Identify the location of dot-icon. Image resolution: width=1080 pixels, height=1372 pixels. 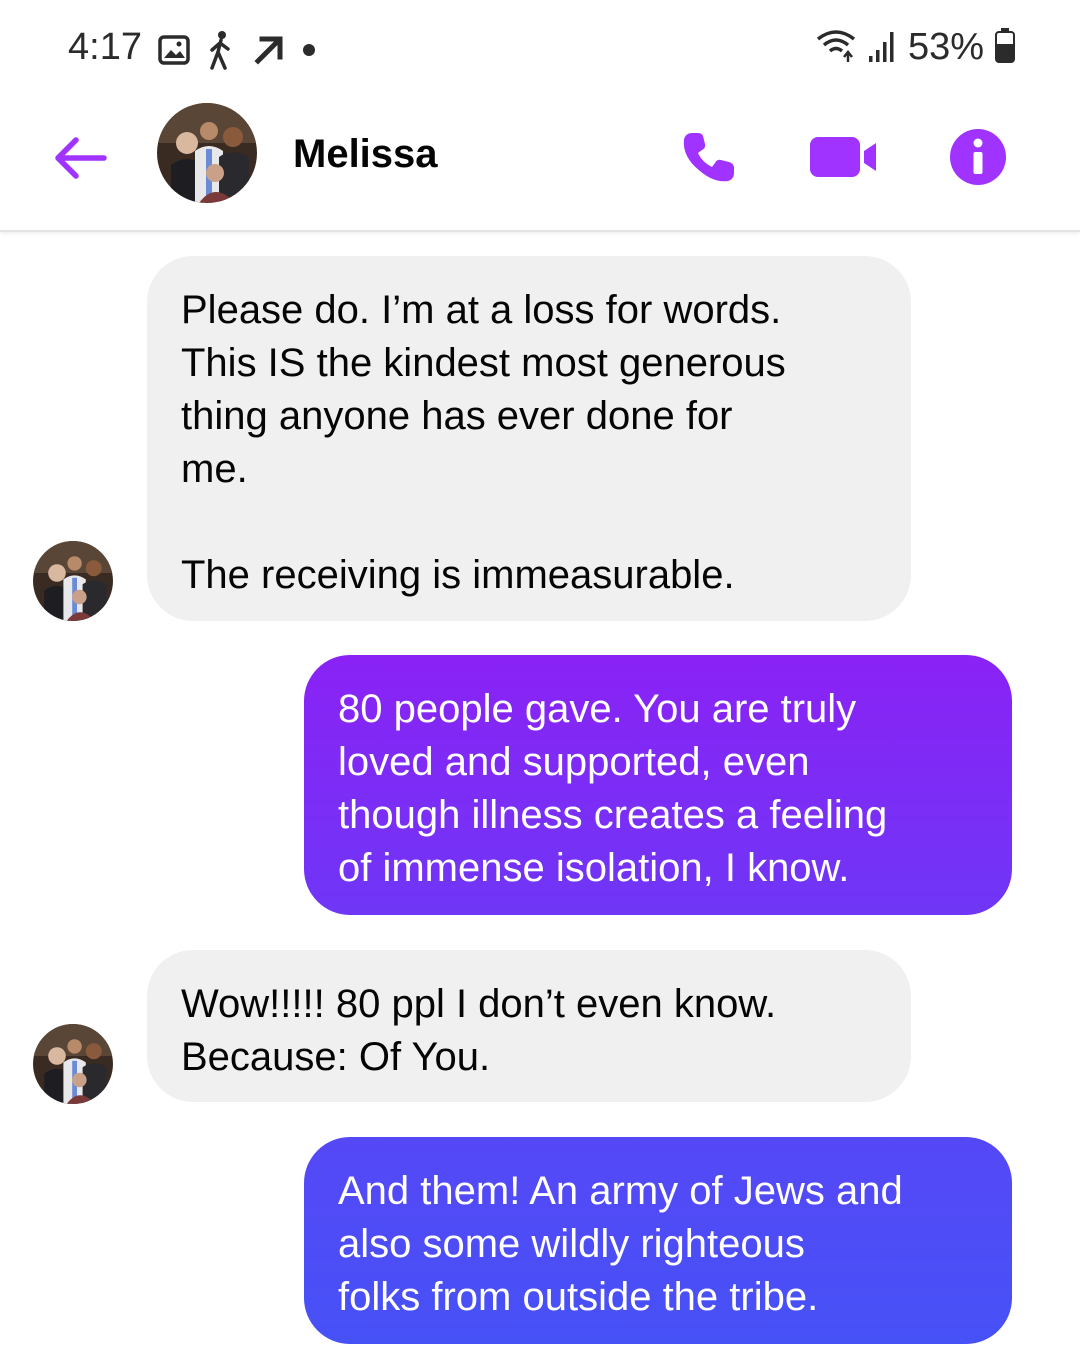
(309, 52).